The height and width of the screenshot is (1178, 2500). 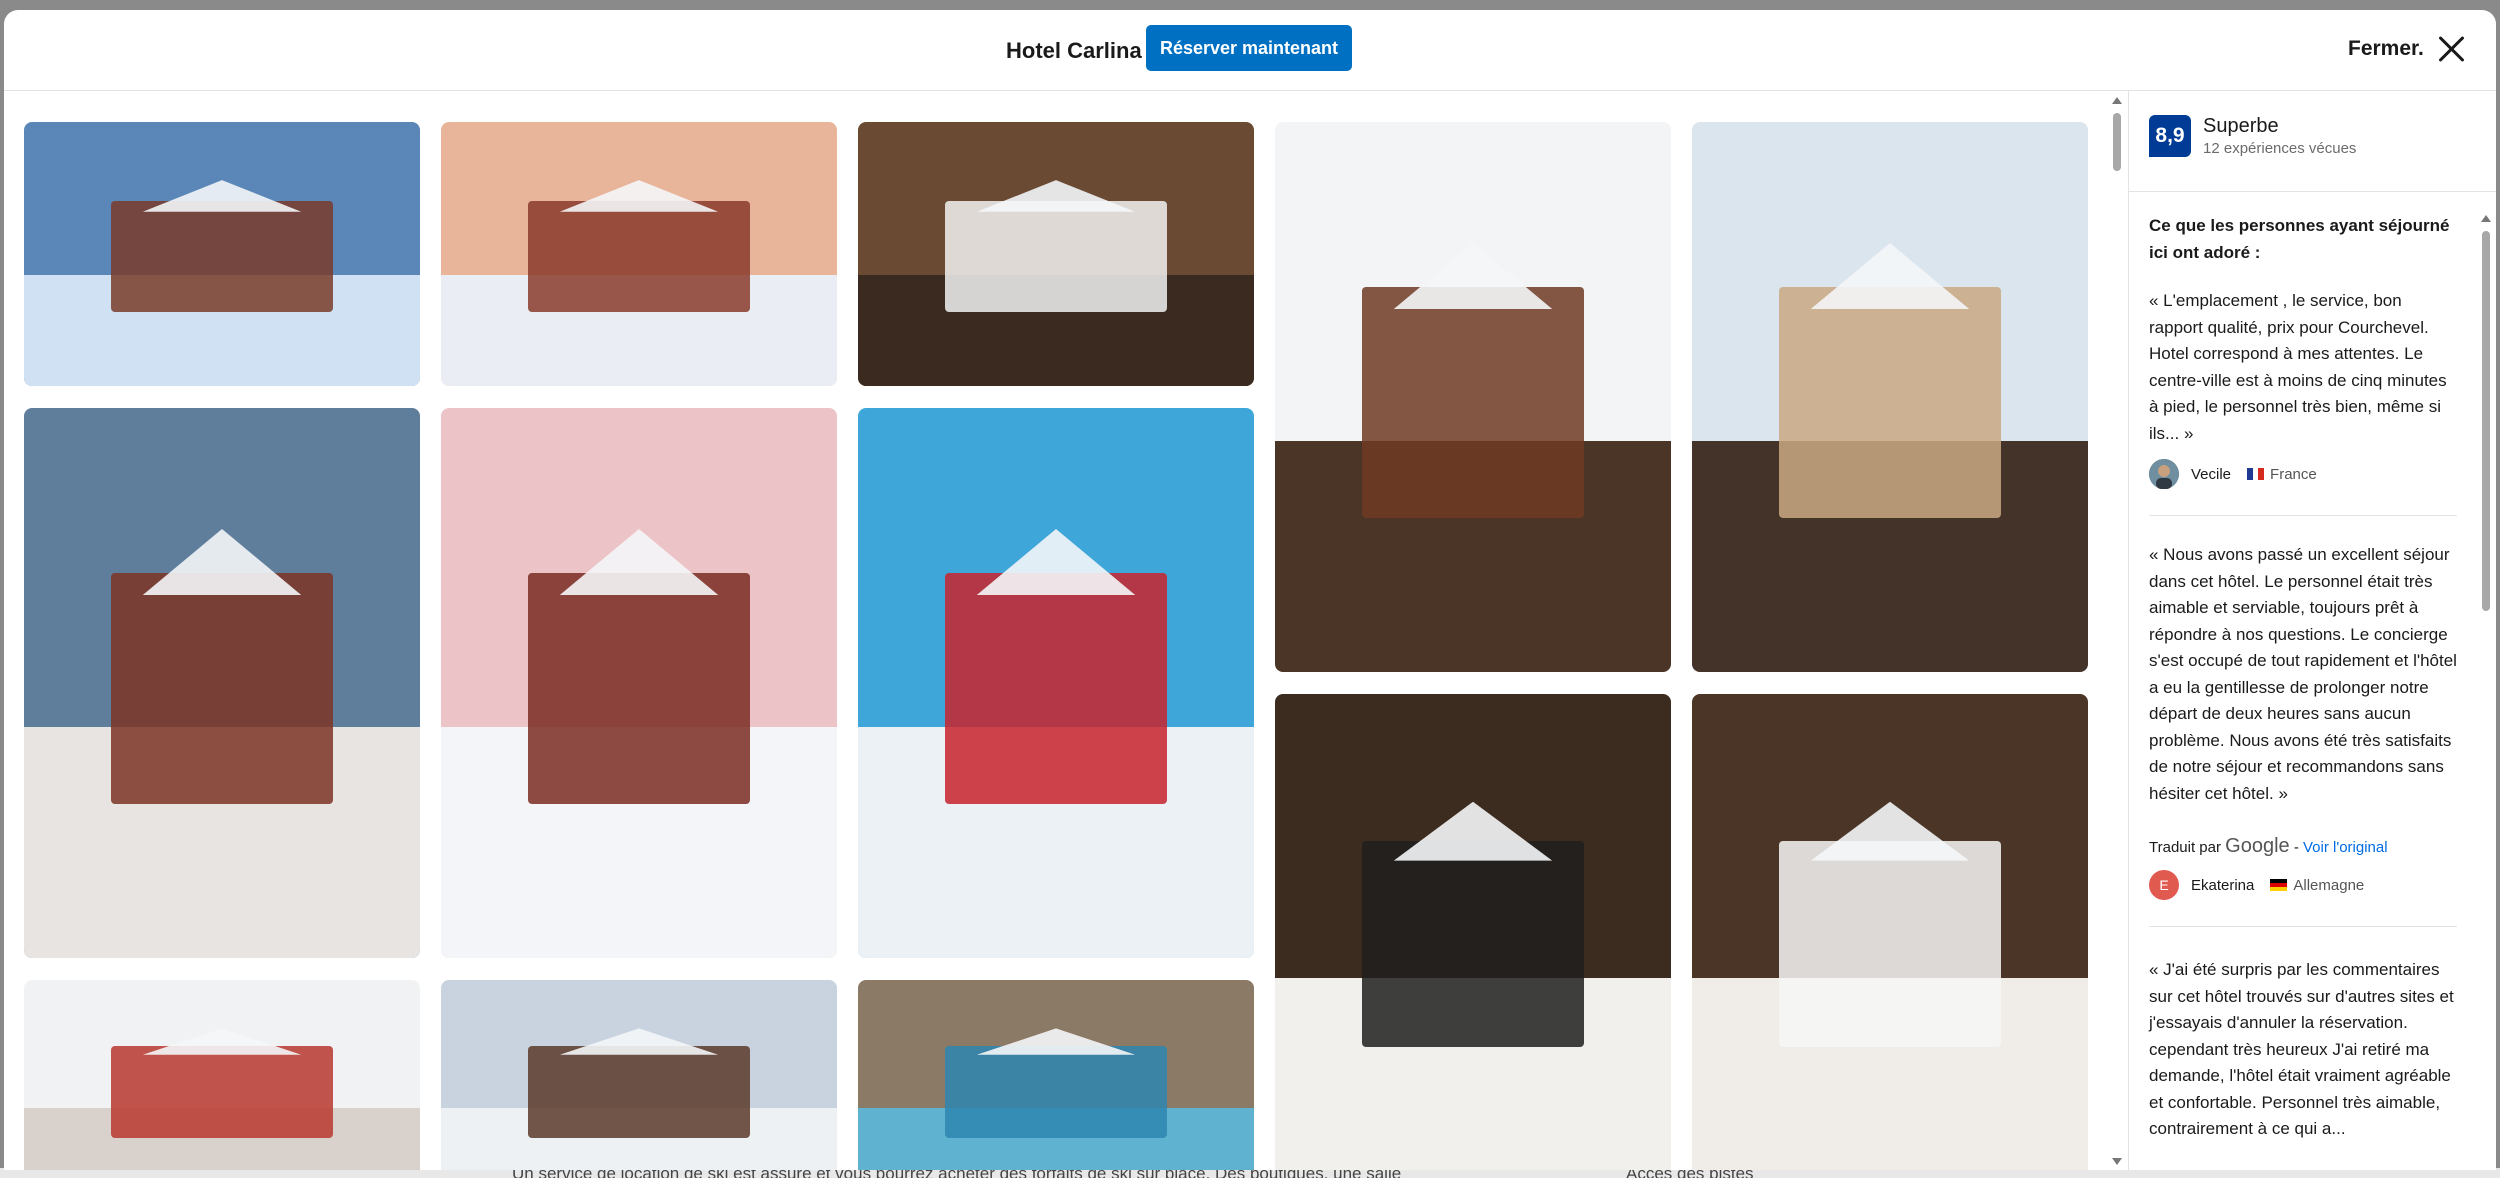 What do you see at coordinates (2164, 885) in the screenshot?
I see `avatar: E` at bounding box center [2164, 885].